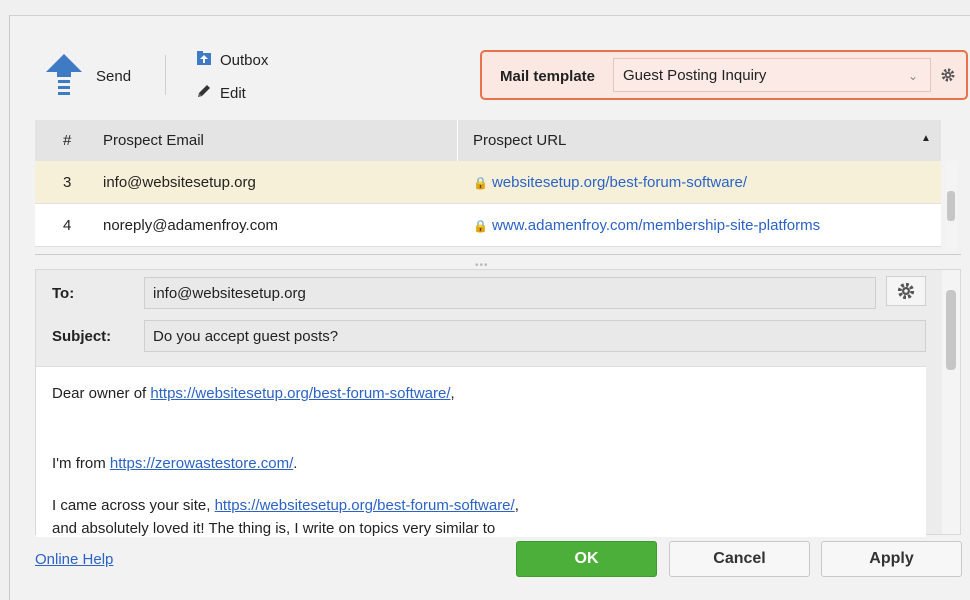  I want to click on pencil-icon, so click(204, 93).